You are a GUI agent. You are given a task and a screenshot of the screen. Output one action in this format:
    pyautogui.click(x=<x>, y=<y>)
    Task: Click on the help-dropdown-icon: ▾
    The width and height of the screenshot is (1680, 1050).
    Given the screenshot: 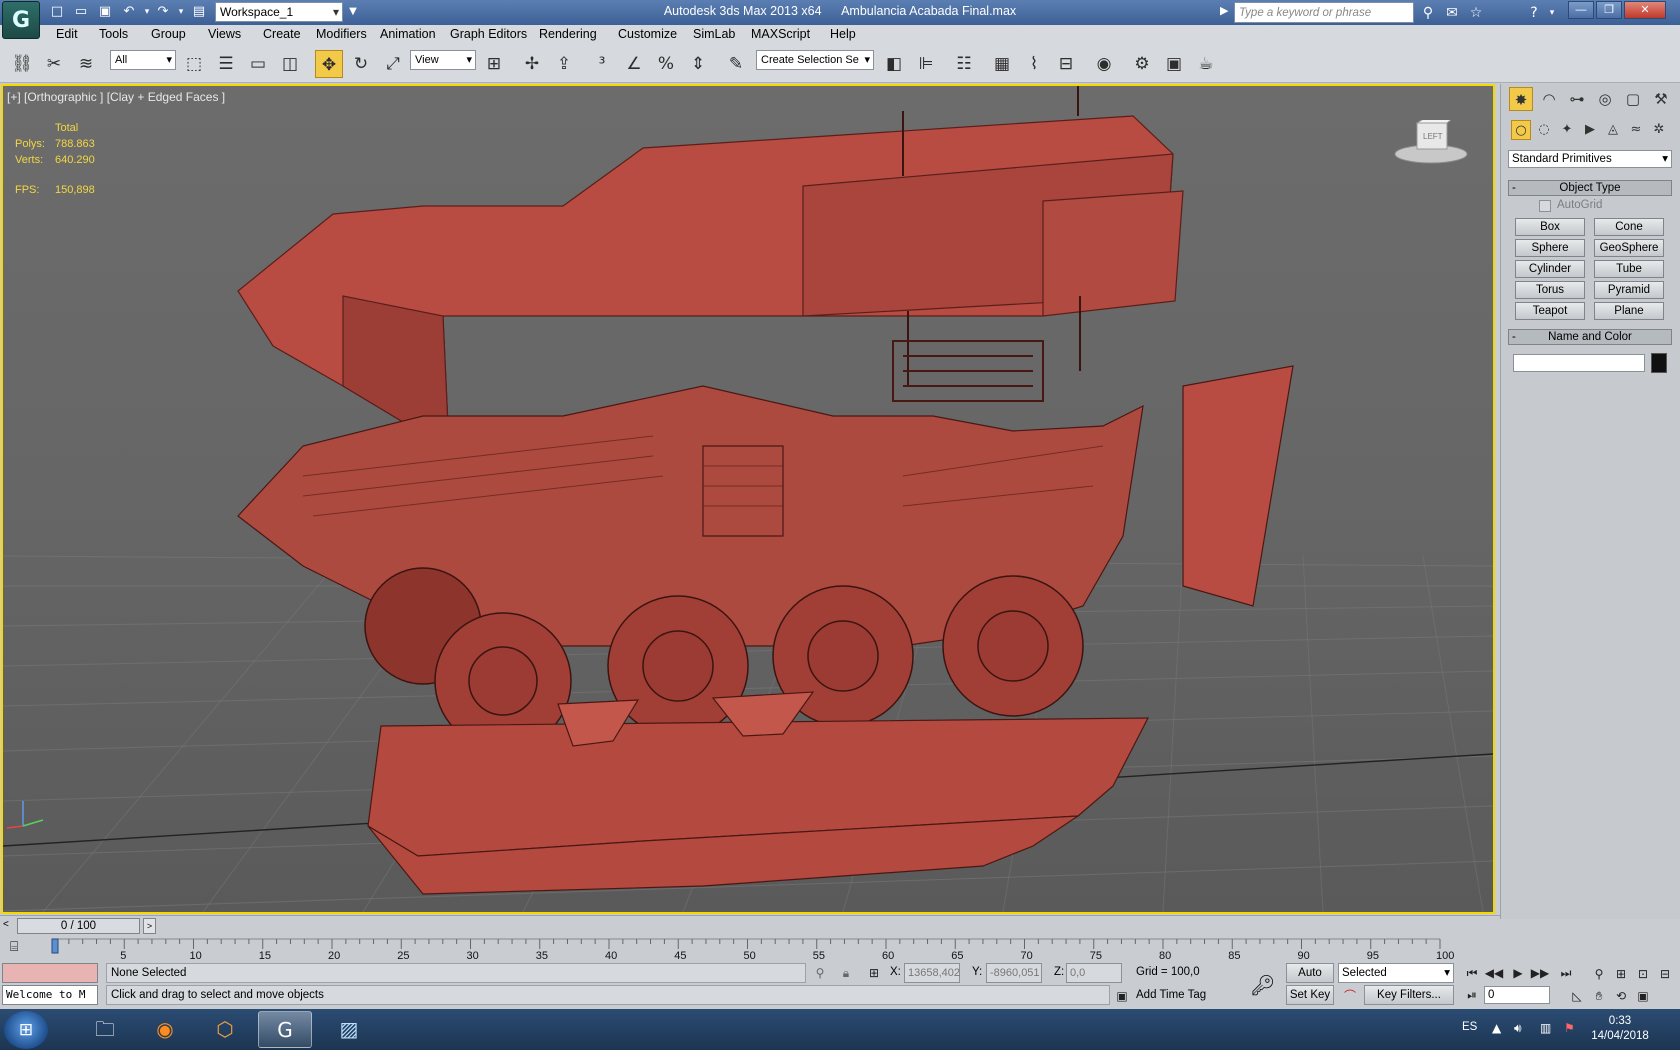 What is the action you would take?
    pyautogui.click(x=1552, y=13)
    